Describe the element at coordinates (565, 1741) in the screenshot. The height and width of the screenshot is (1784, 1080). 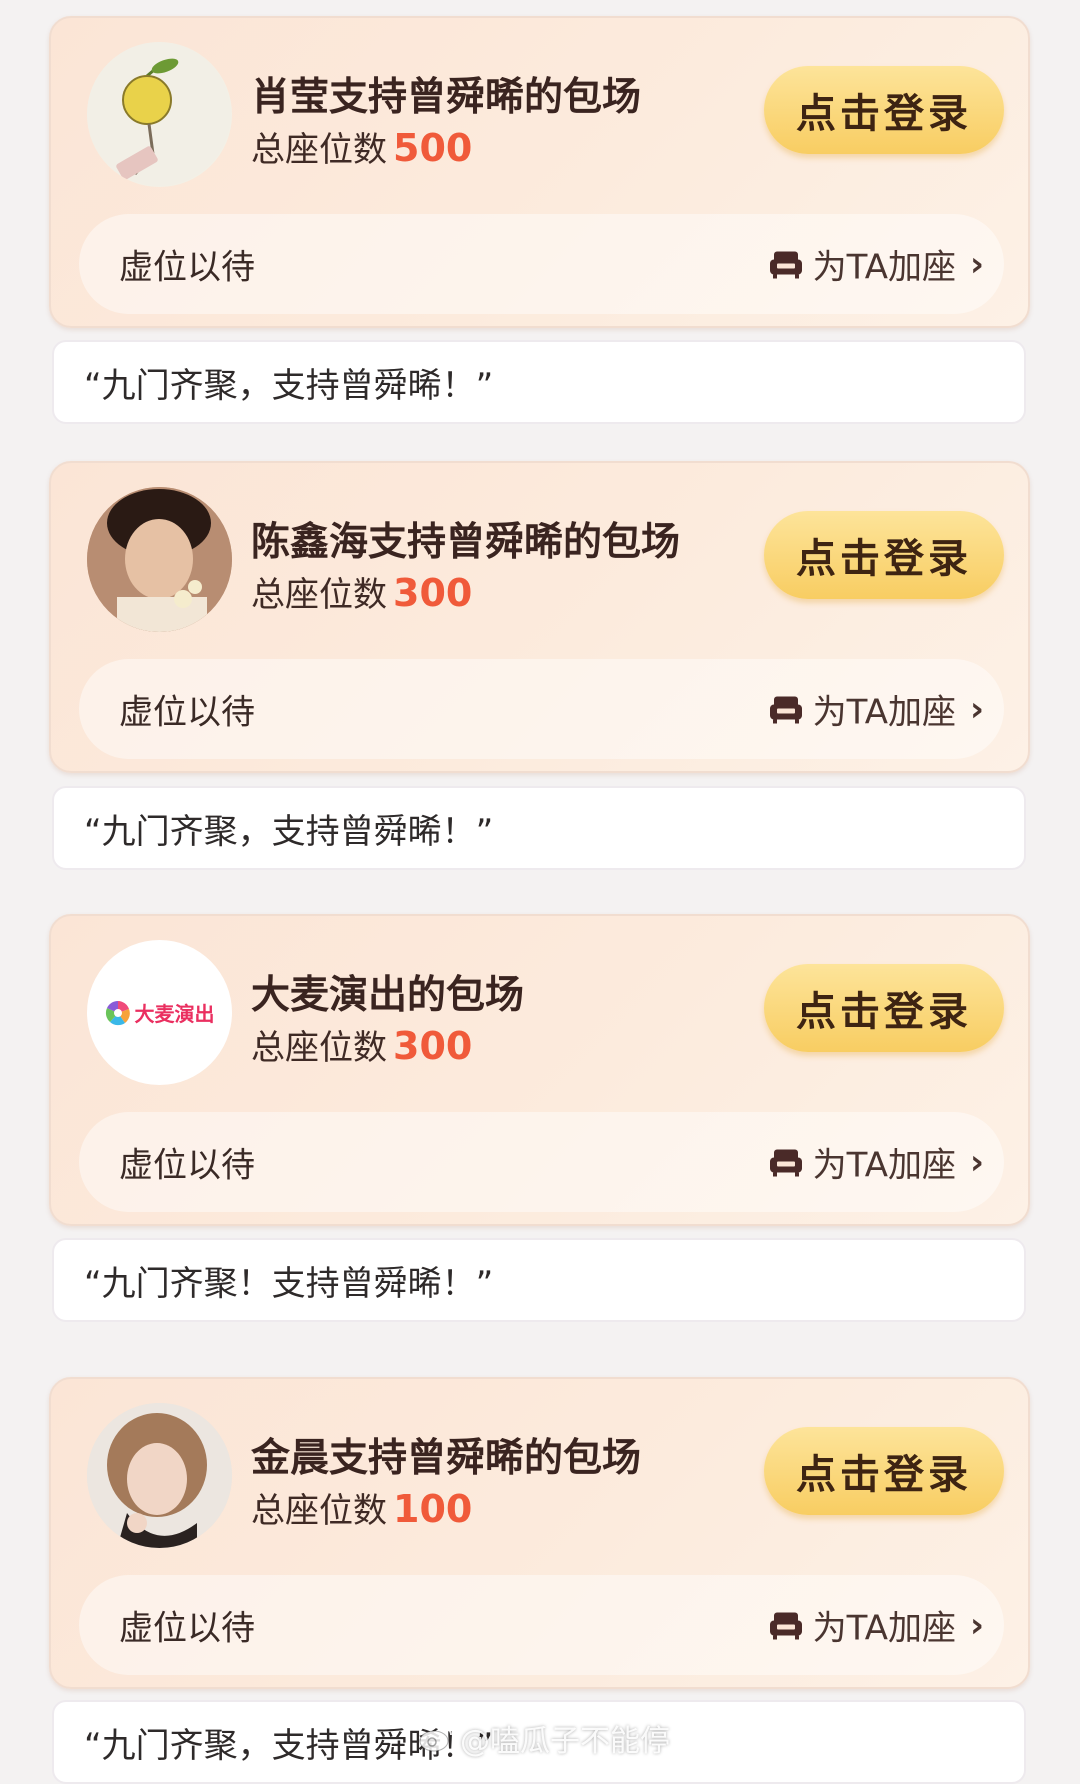
I see `watermark-text: @嗑瓜子不能停` at that location.